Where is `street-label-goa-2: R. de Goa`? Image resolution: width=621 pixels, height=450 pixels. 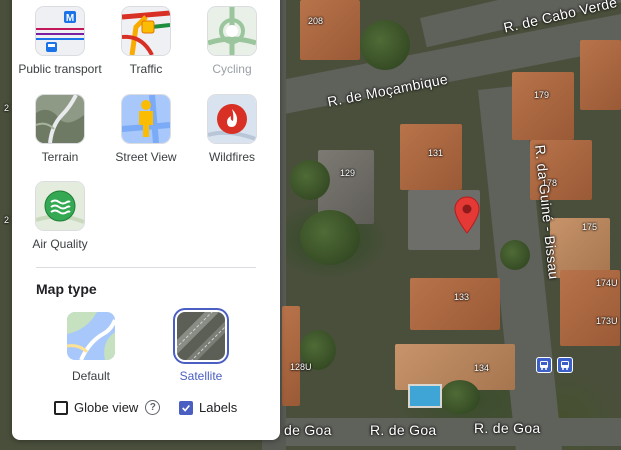
street-label-goa-2: R. de Goa is located at coordinates (403, 430).